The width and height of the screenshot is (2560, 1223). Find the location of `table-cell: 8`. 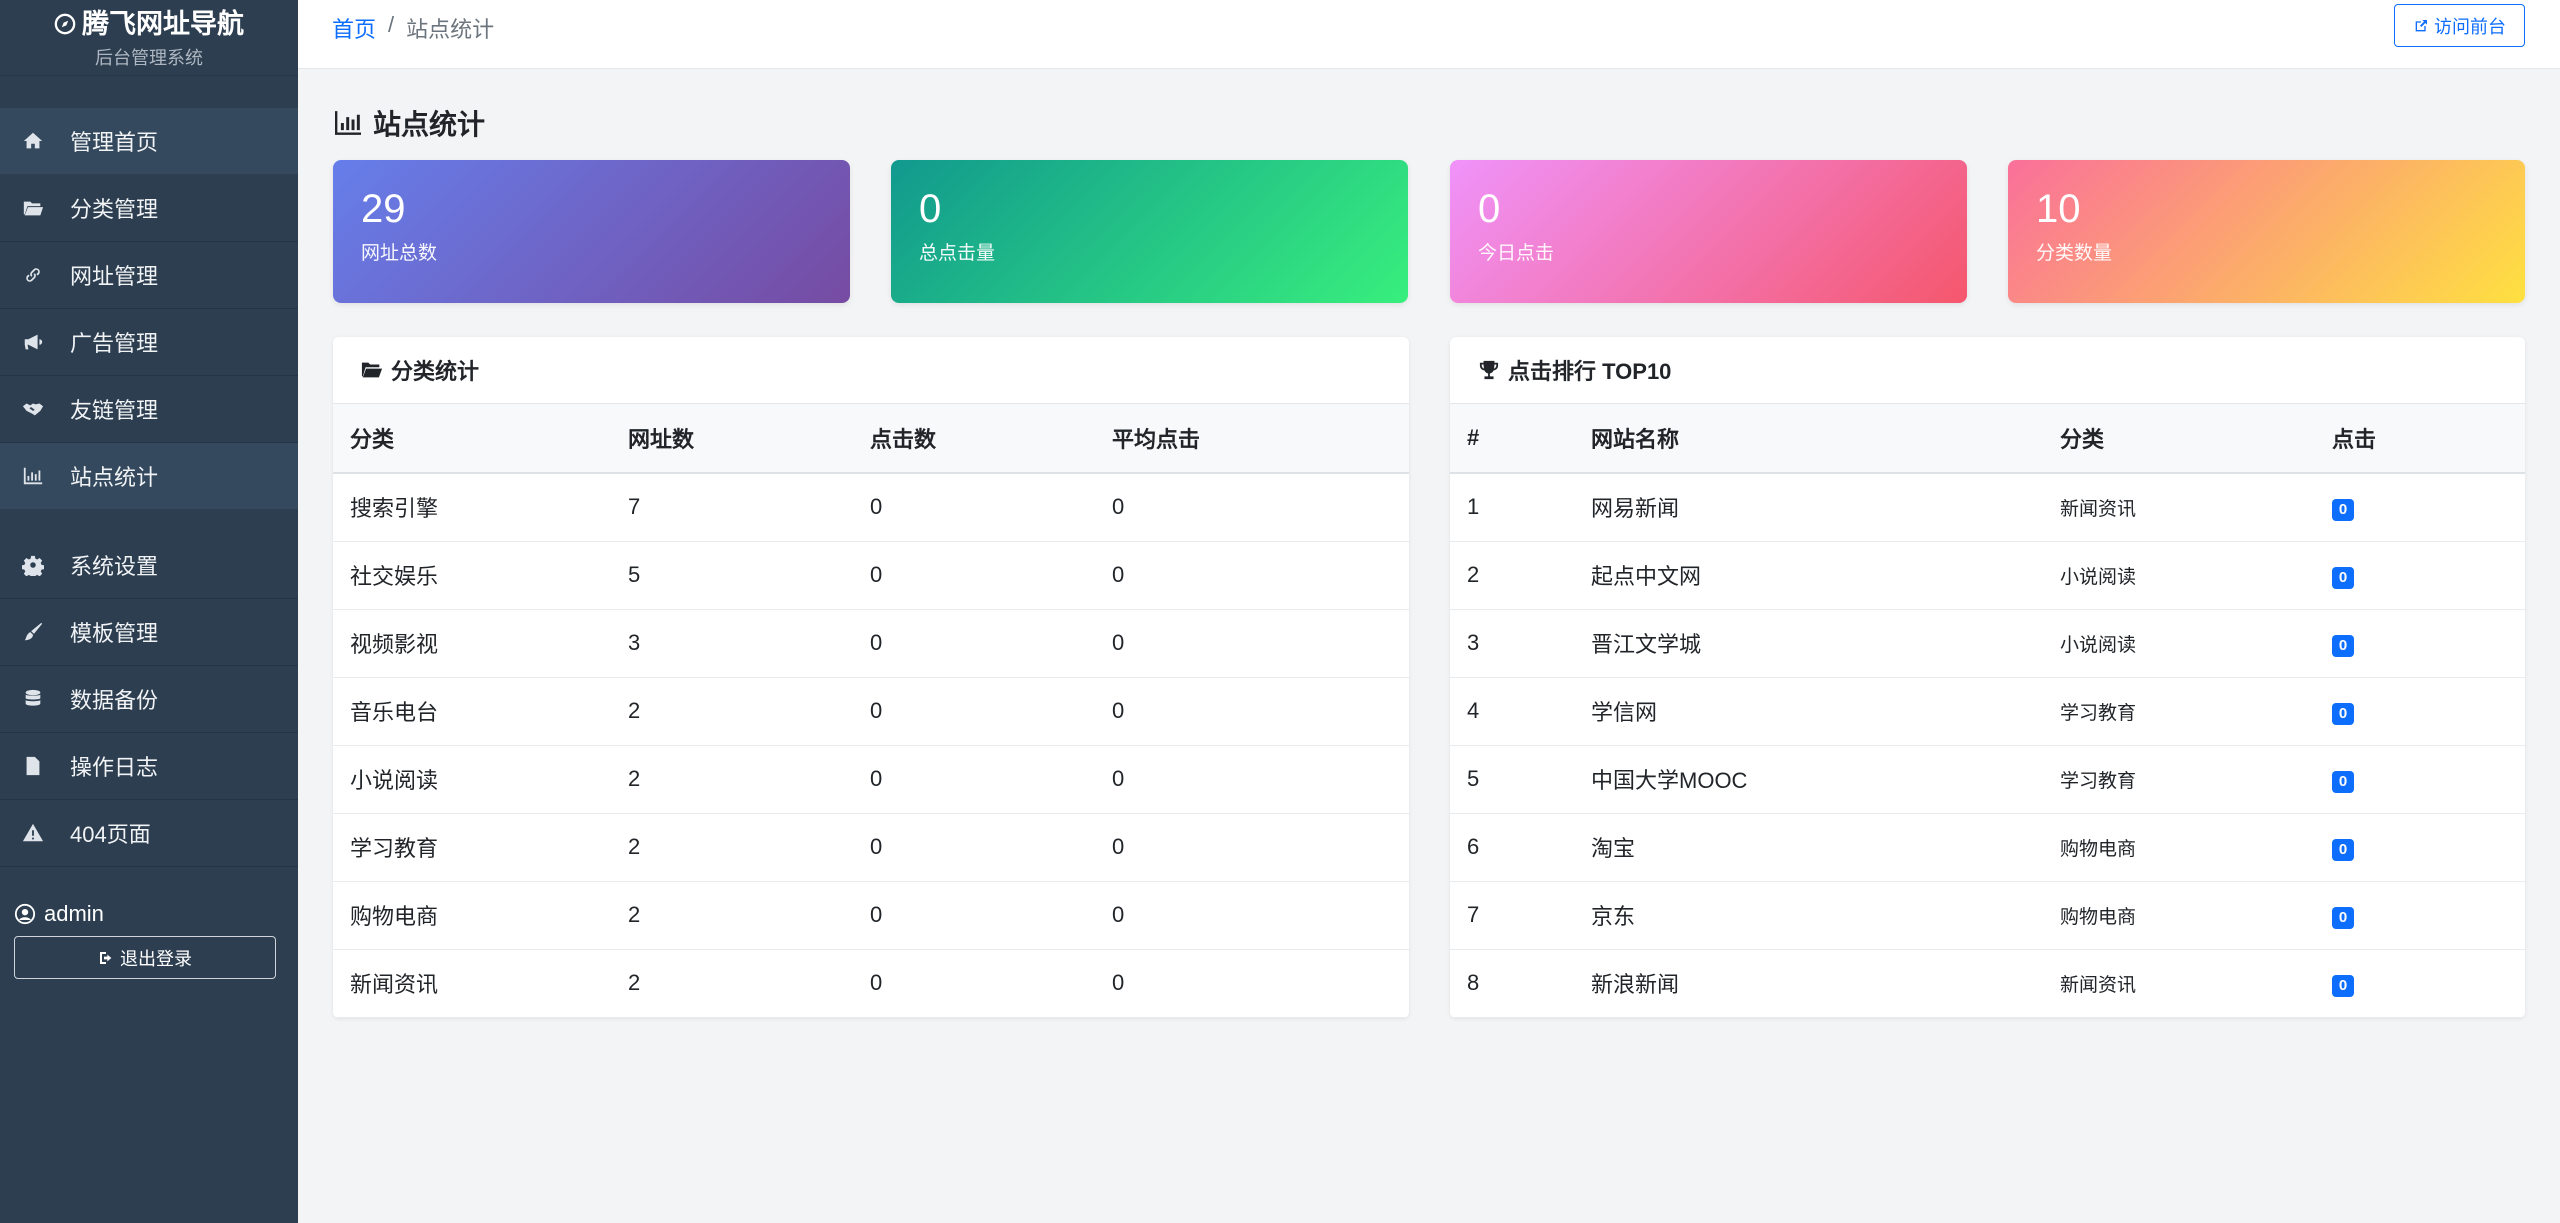

table-cell: 8 is located at coordinates (1473, 982).